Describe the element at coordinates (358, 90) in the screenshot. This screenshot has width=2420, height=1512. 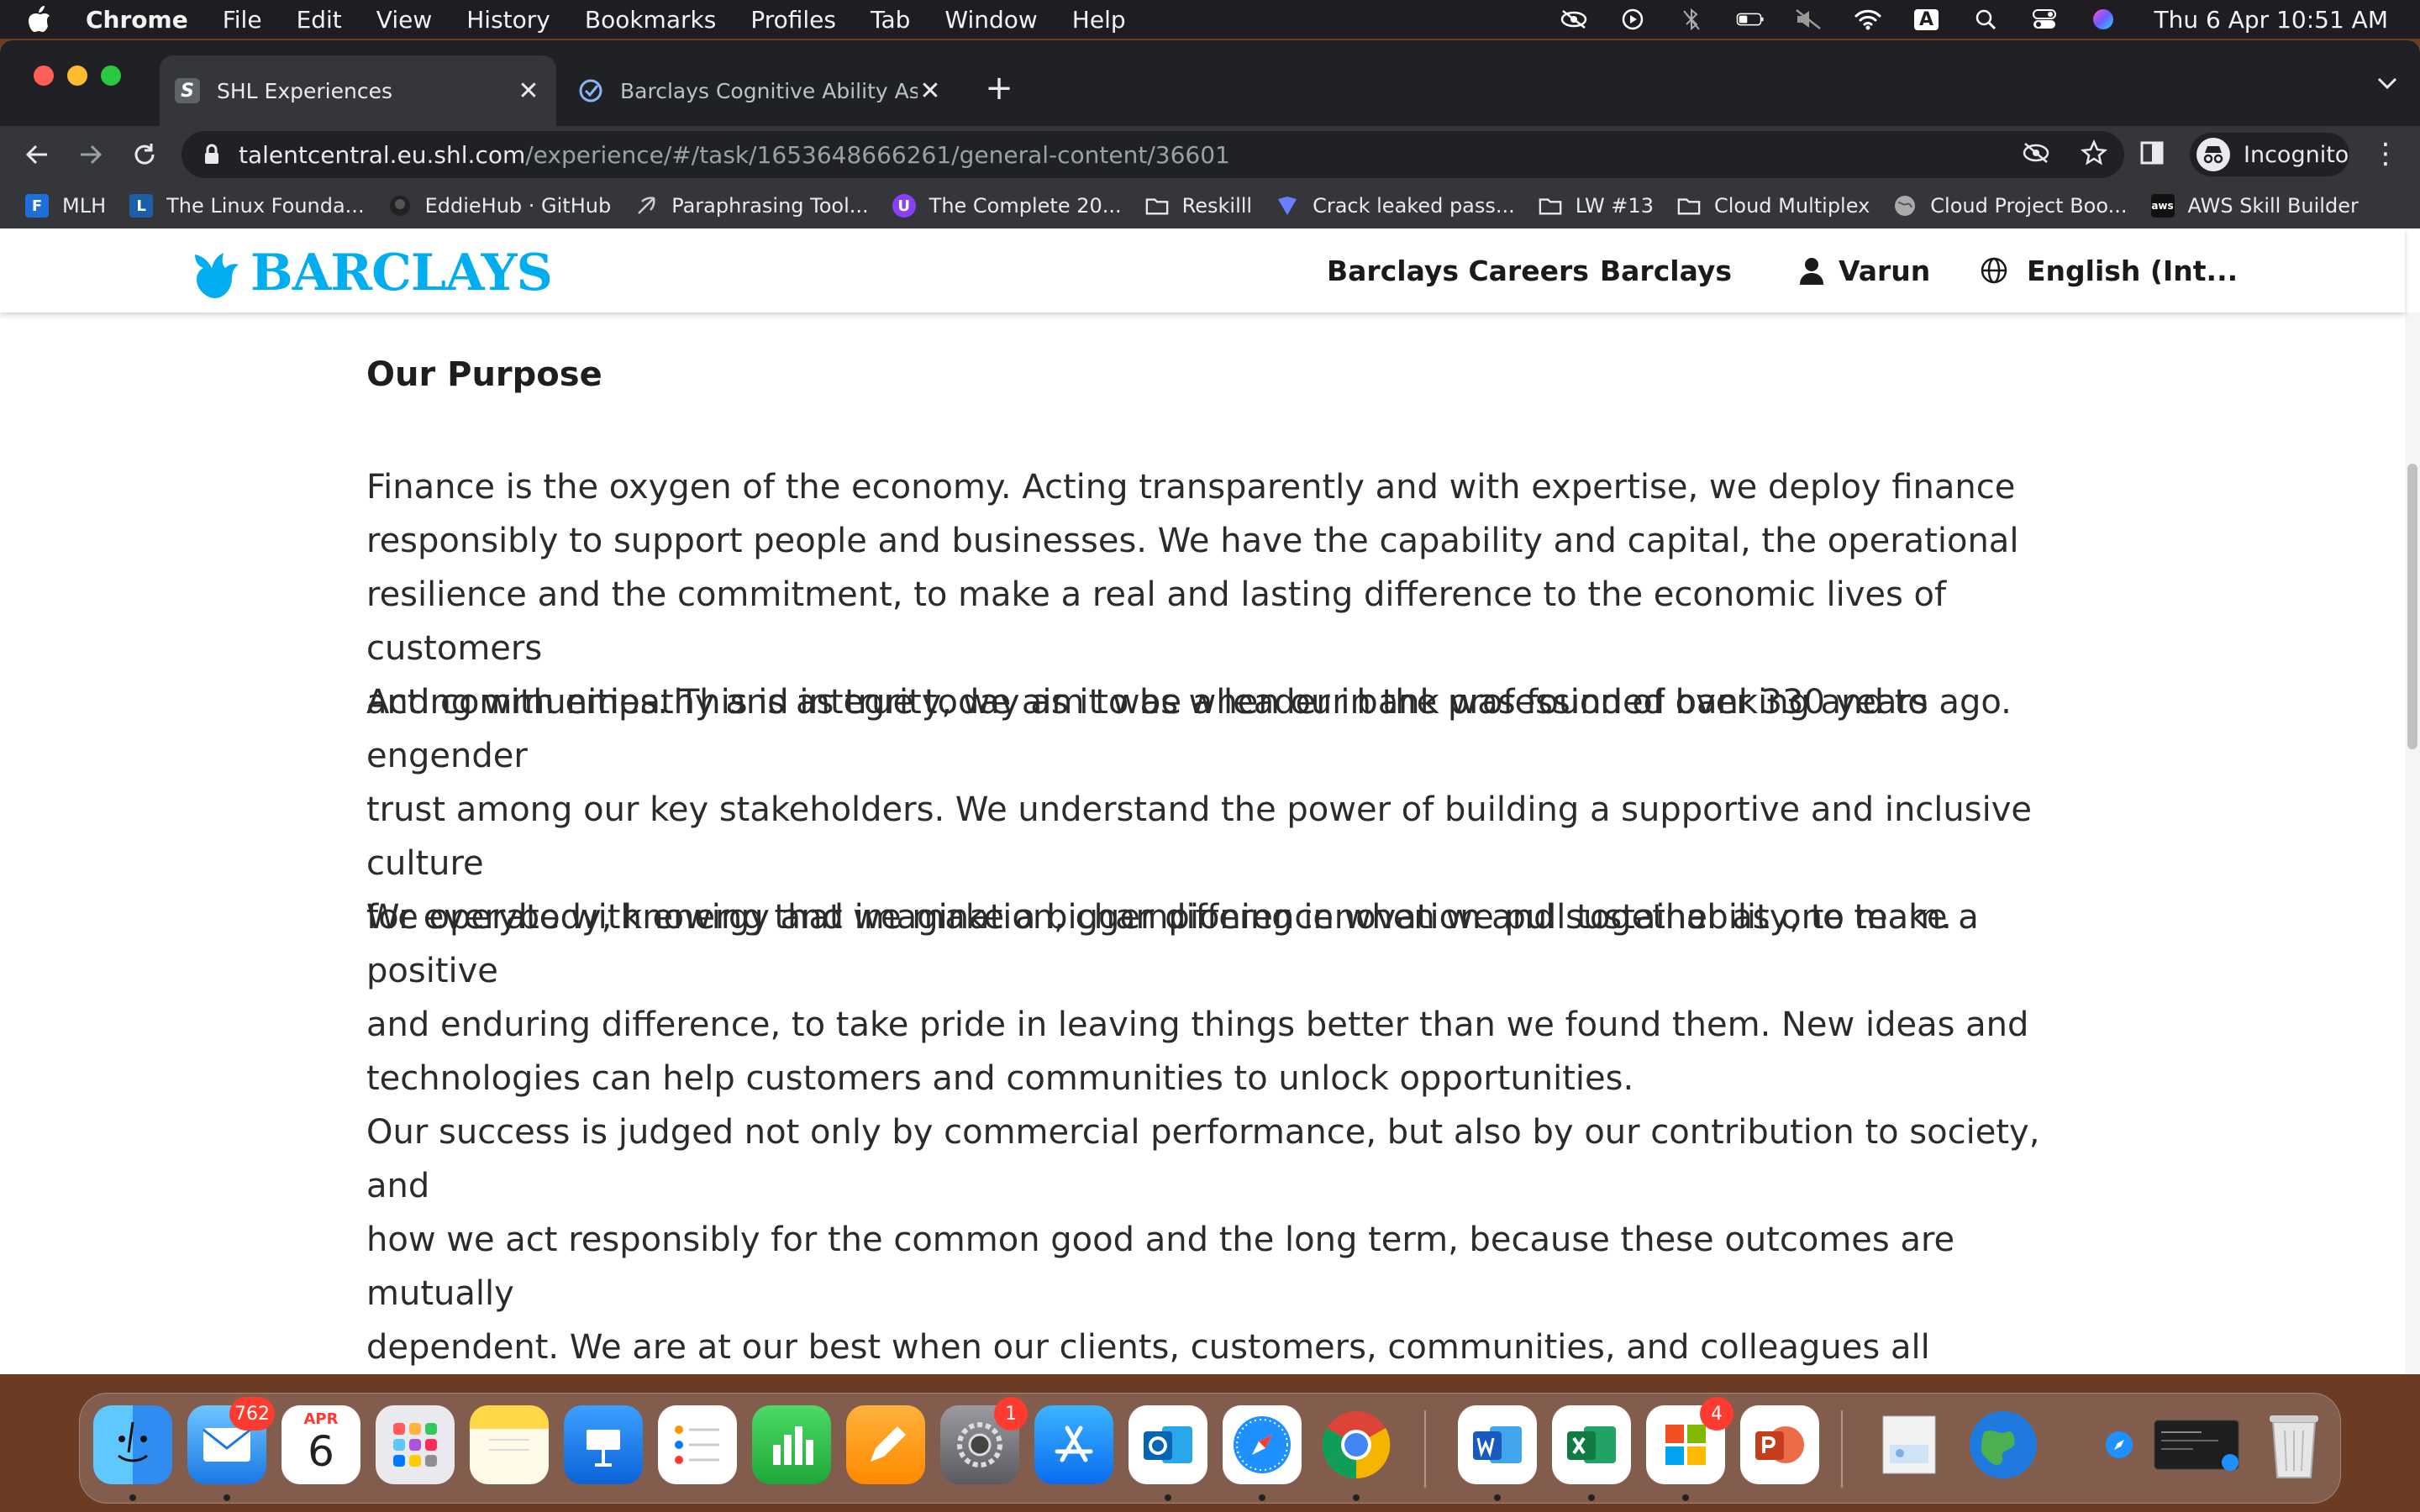
I see `tab-shl-experiences: S SHL Experiences ✕` at that location.